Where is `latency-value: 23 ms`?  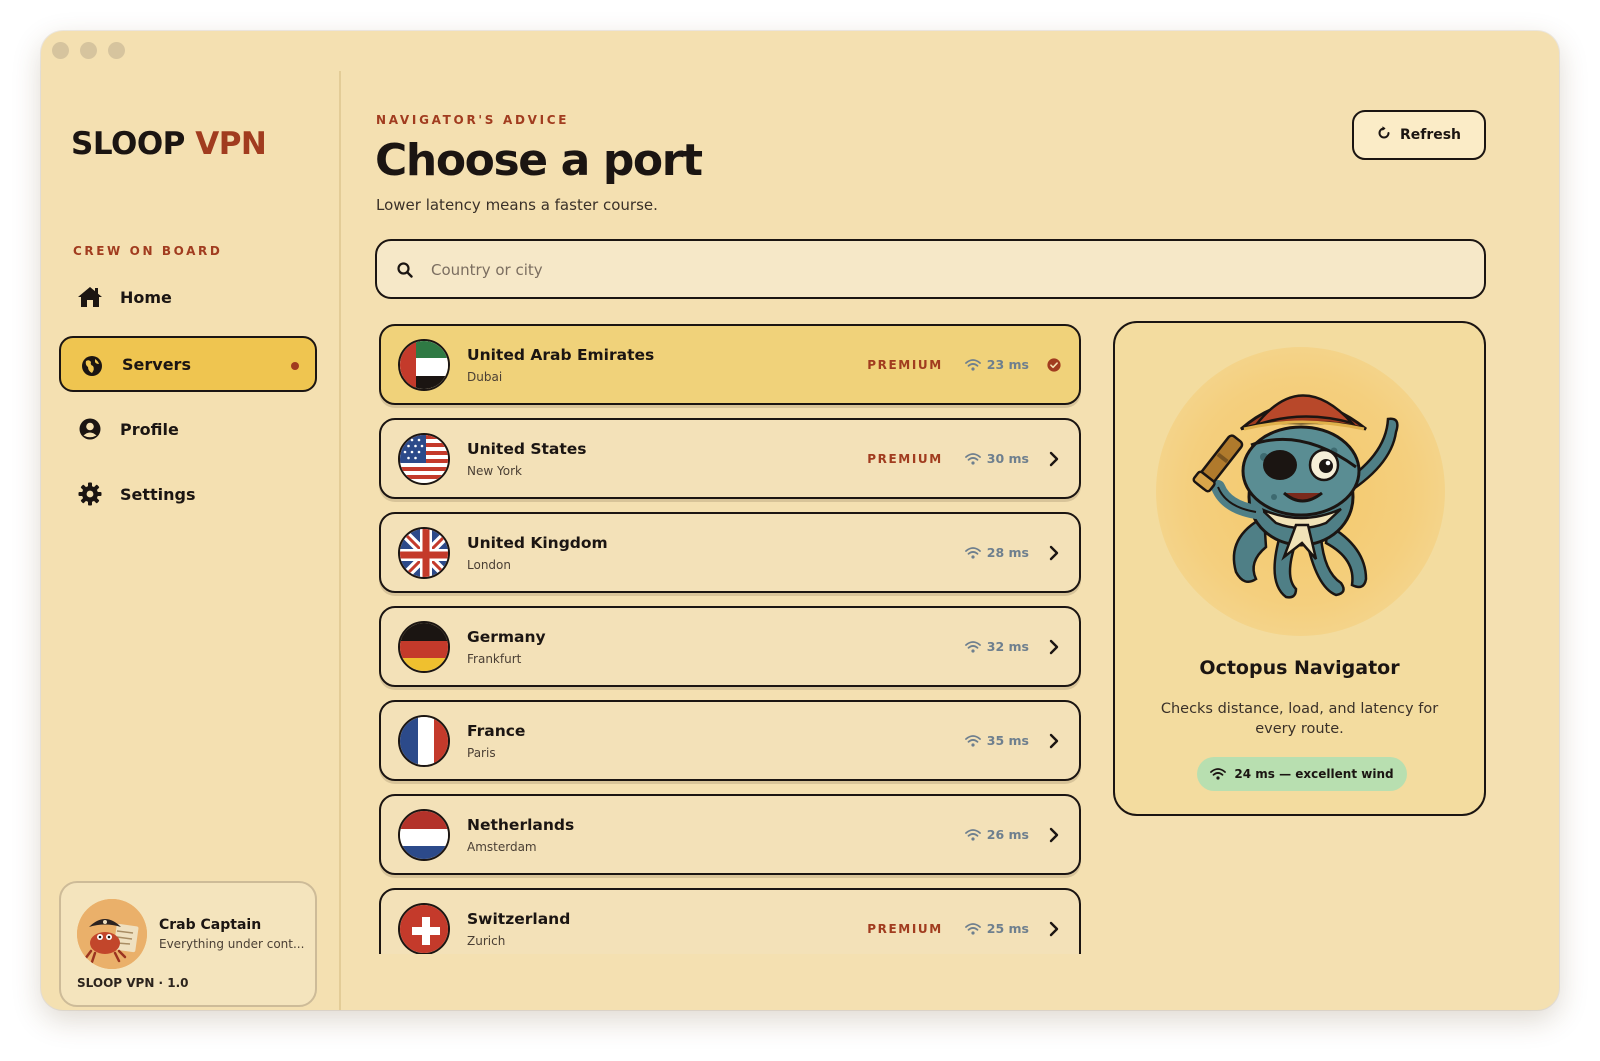 latency-value: 23 ms is located at coordinates (1007, 364).